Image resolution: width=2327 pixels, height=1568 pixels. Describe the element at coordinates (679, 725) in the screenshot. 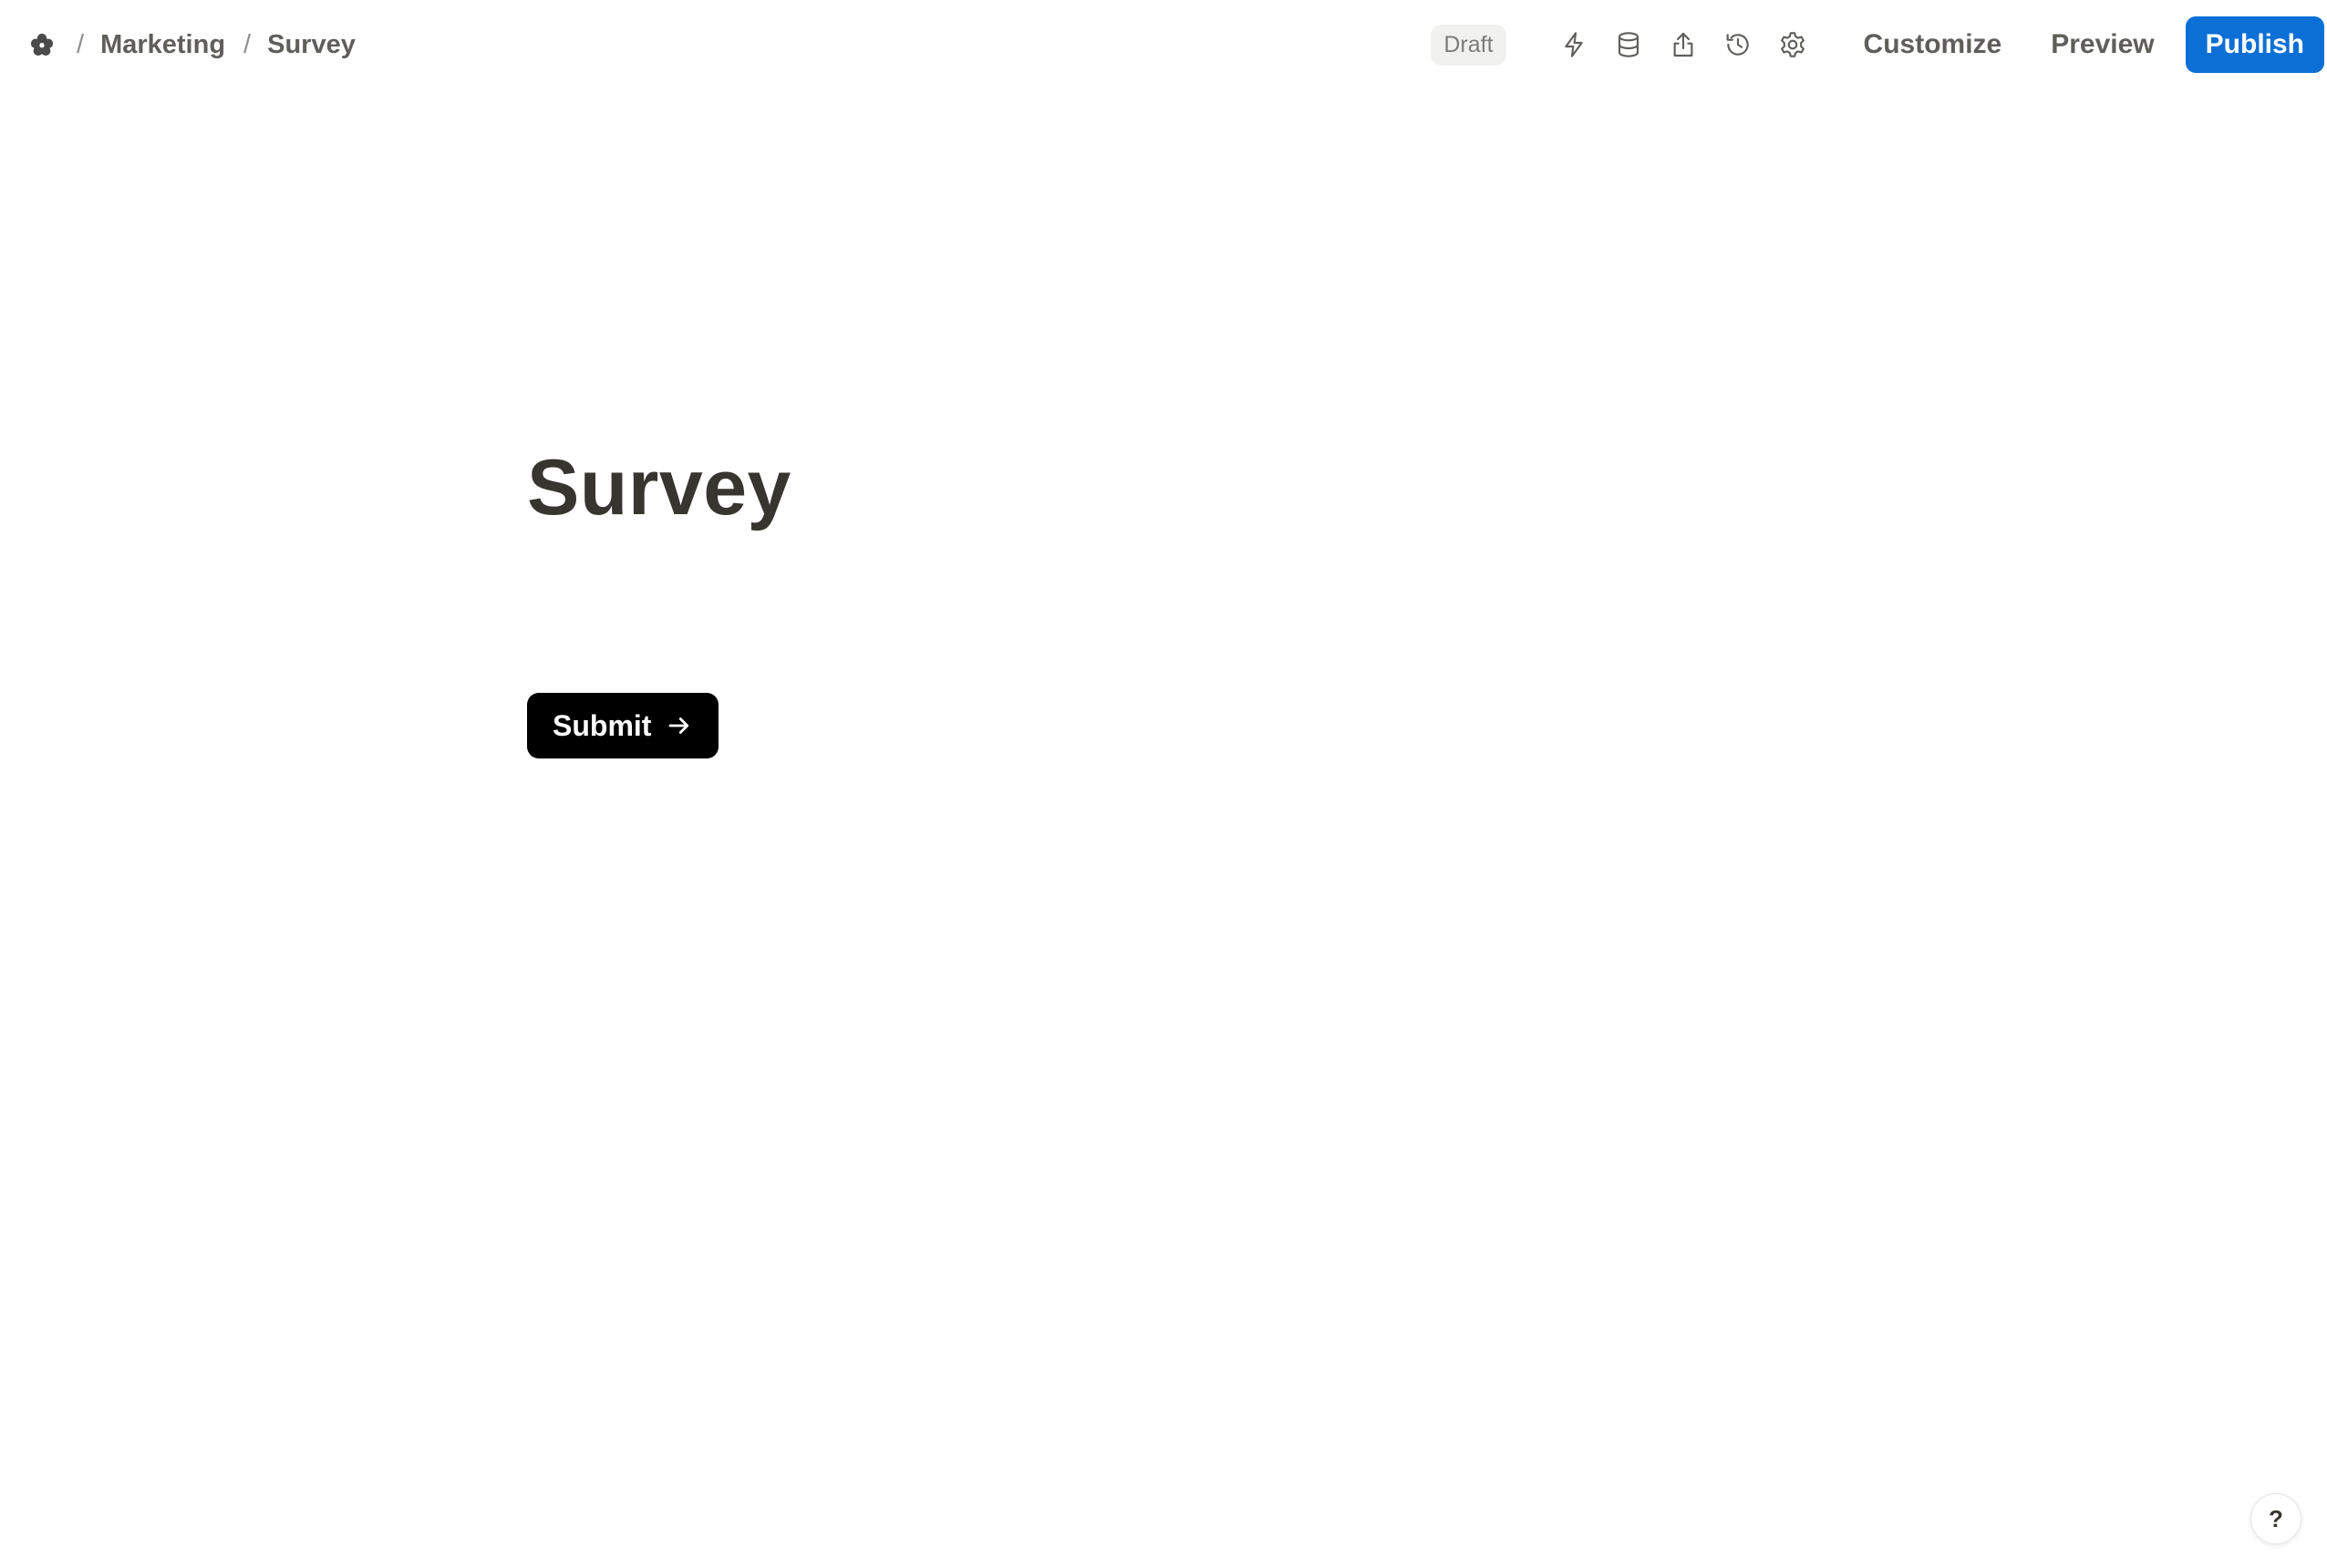

I see `arrow-right-icon` at that location.